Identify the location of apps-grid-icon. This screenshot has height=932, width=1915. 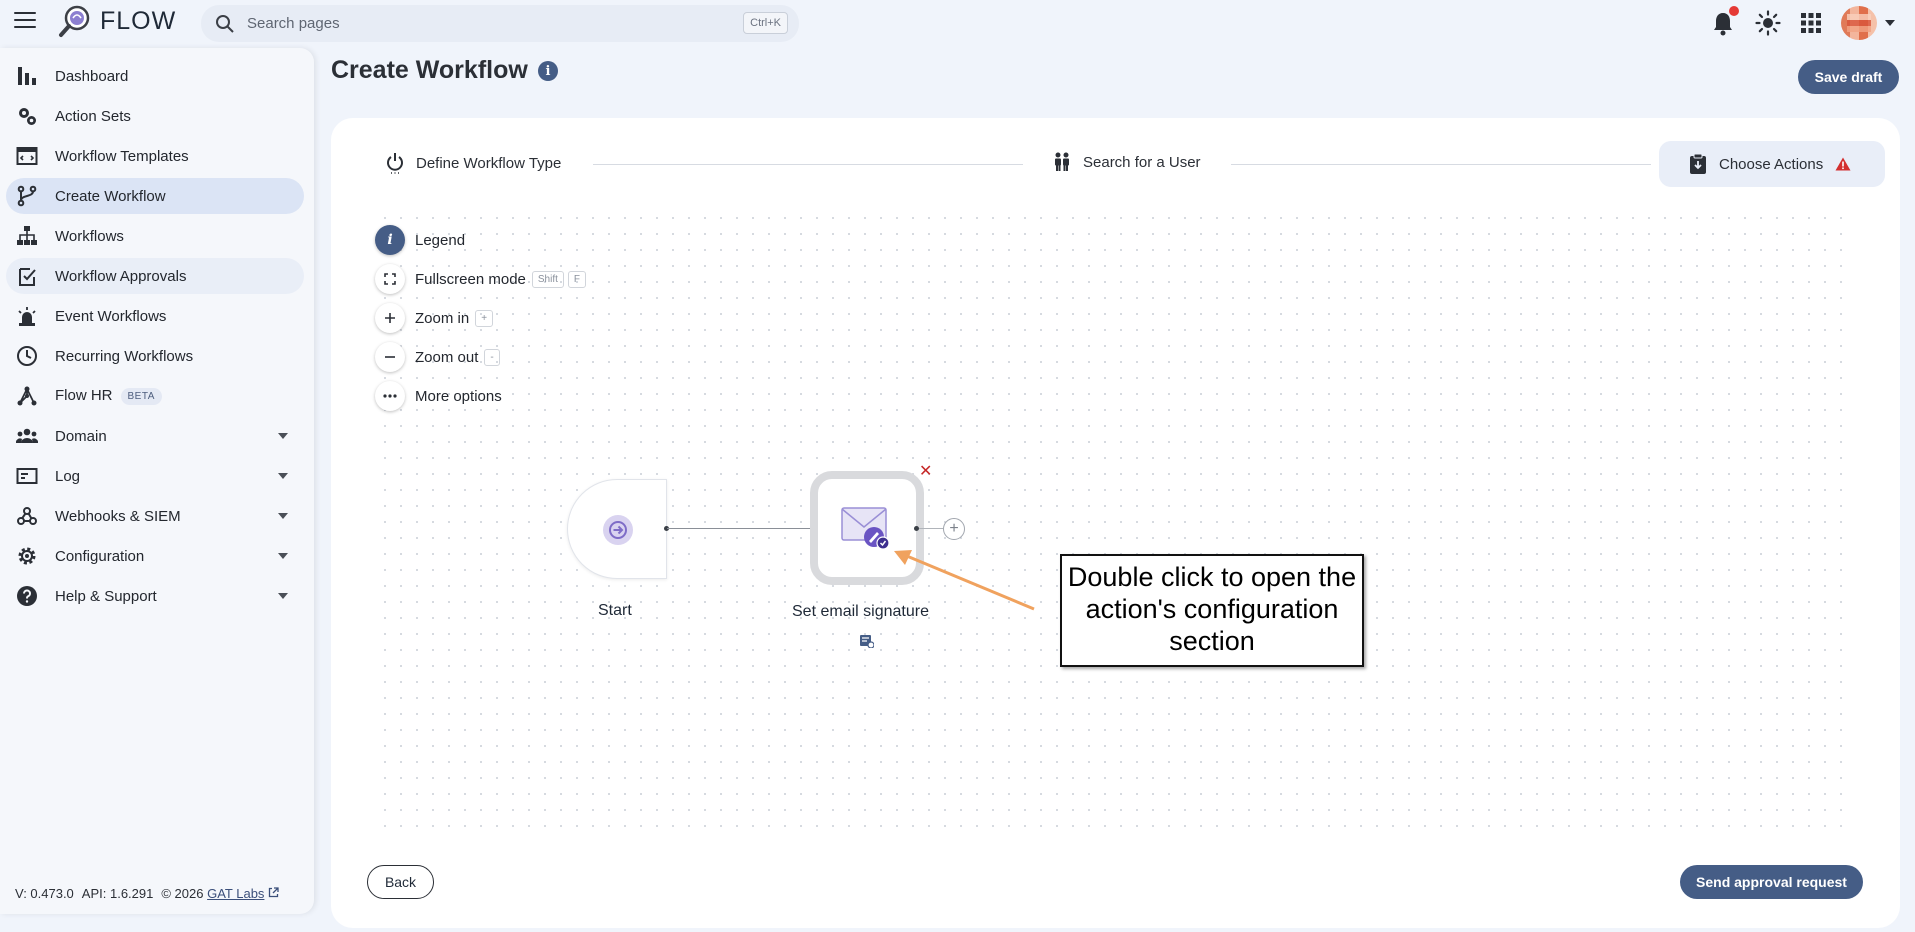
(1811, 23).